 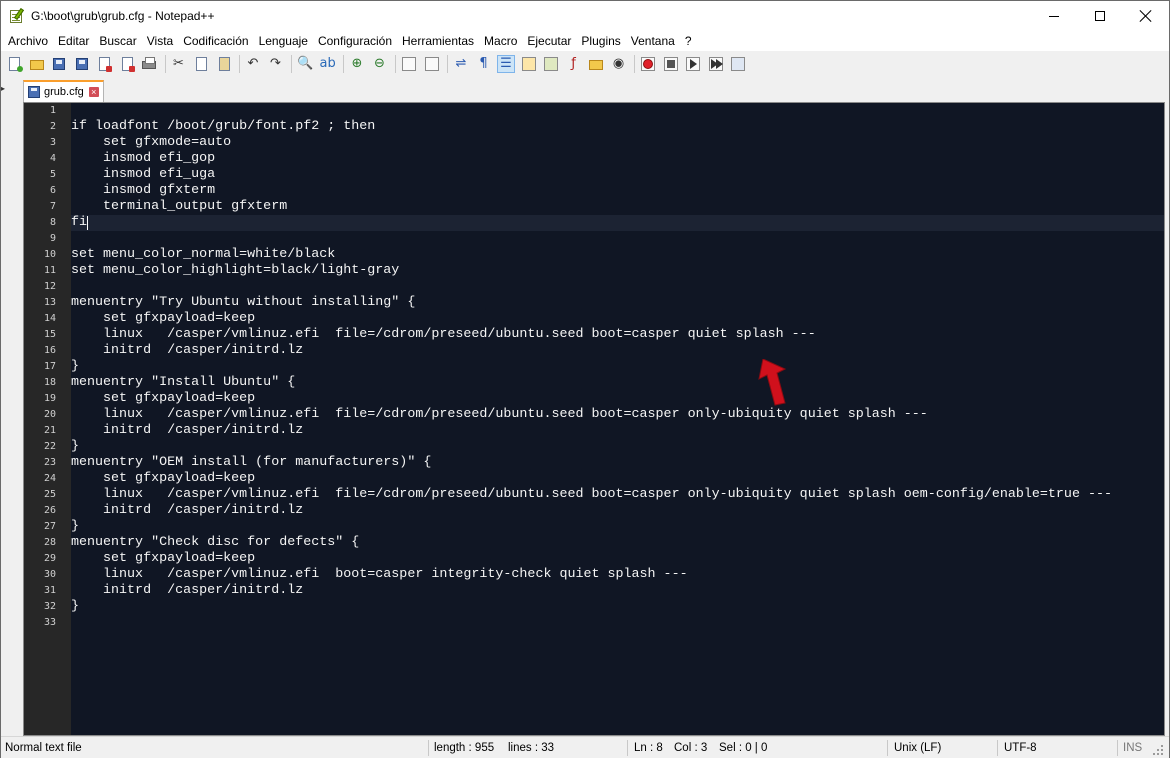 What do you see at coordinates (93, 92) in the screenshot?
I see `tab-close-icon: ×` at bounding box center [93, 92].